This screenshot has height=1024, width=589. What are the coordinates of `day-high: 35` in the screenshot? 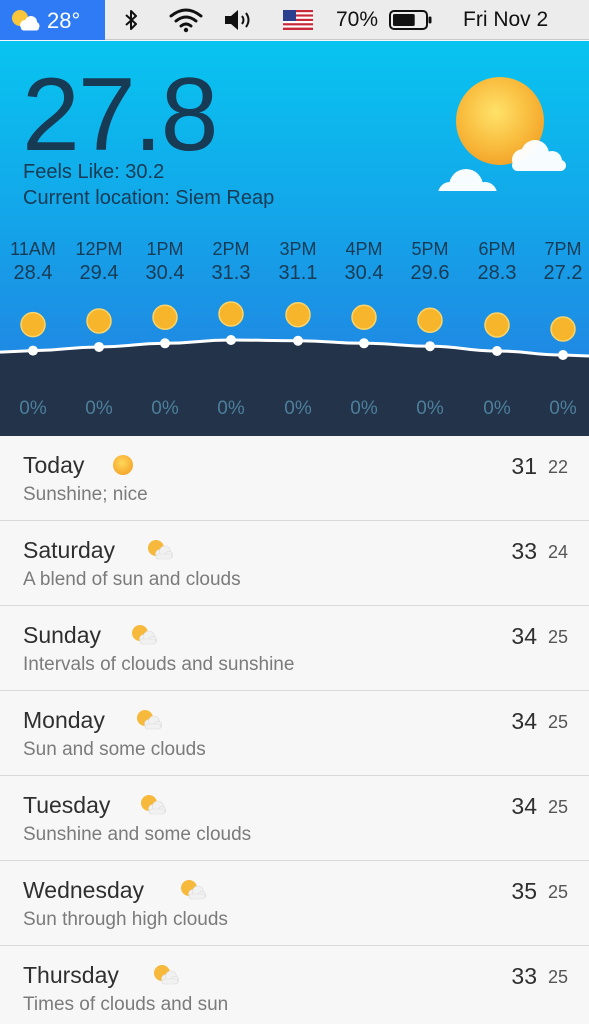 It's located at (524, 891).